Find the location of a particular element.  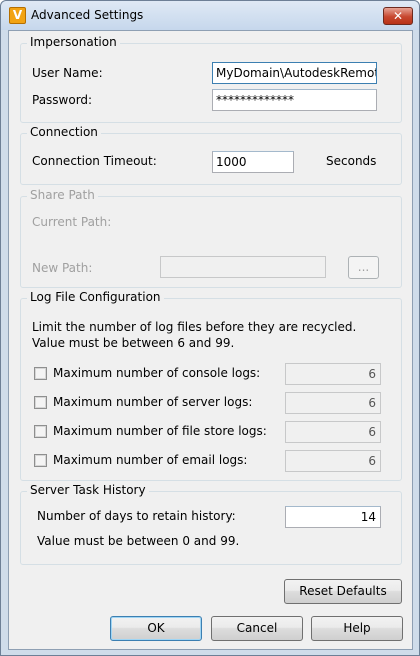

file-store-logs-input: 6 is located at coordinates (333, 432).